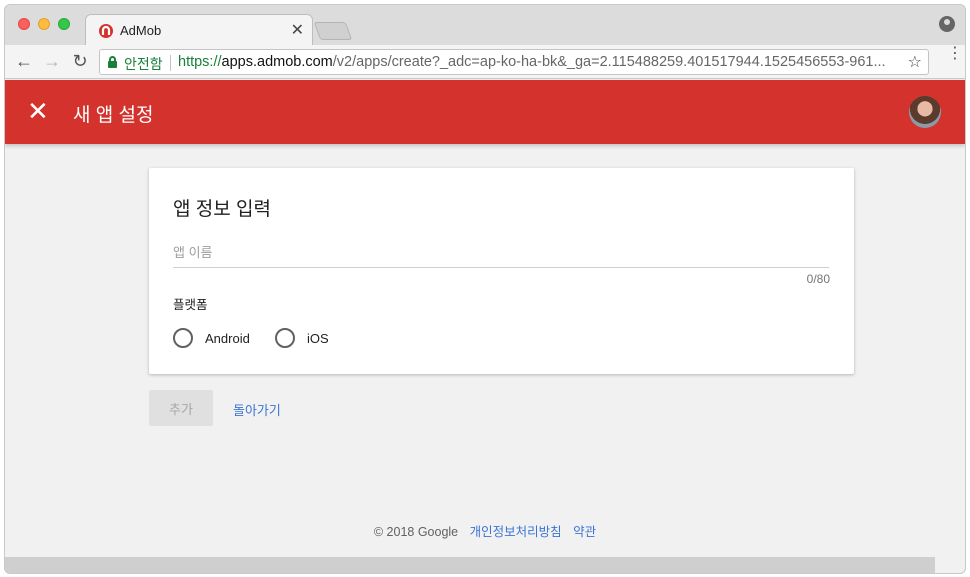 The image size is (970, 577). Describe the element at coordinates (24, 61) in the screenshot. I see `back-arrow-icon: ←` at that location.